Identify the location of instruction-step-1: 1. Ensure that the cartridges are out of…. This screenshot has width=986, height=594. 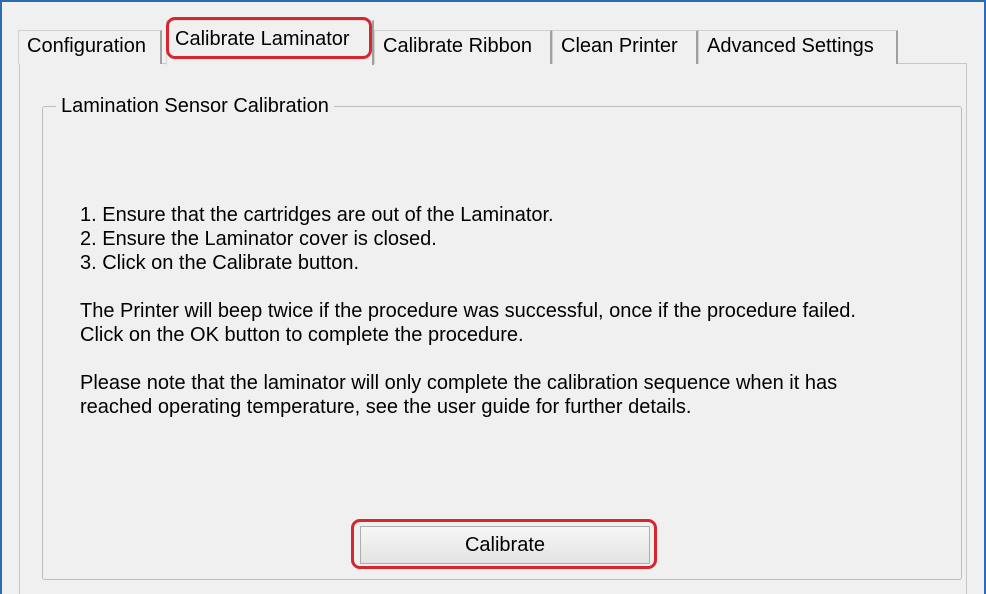
(317, 215).